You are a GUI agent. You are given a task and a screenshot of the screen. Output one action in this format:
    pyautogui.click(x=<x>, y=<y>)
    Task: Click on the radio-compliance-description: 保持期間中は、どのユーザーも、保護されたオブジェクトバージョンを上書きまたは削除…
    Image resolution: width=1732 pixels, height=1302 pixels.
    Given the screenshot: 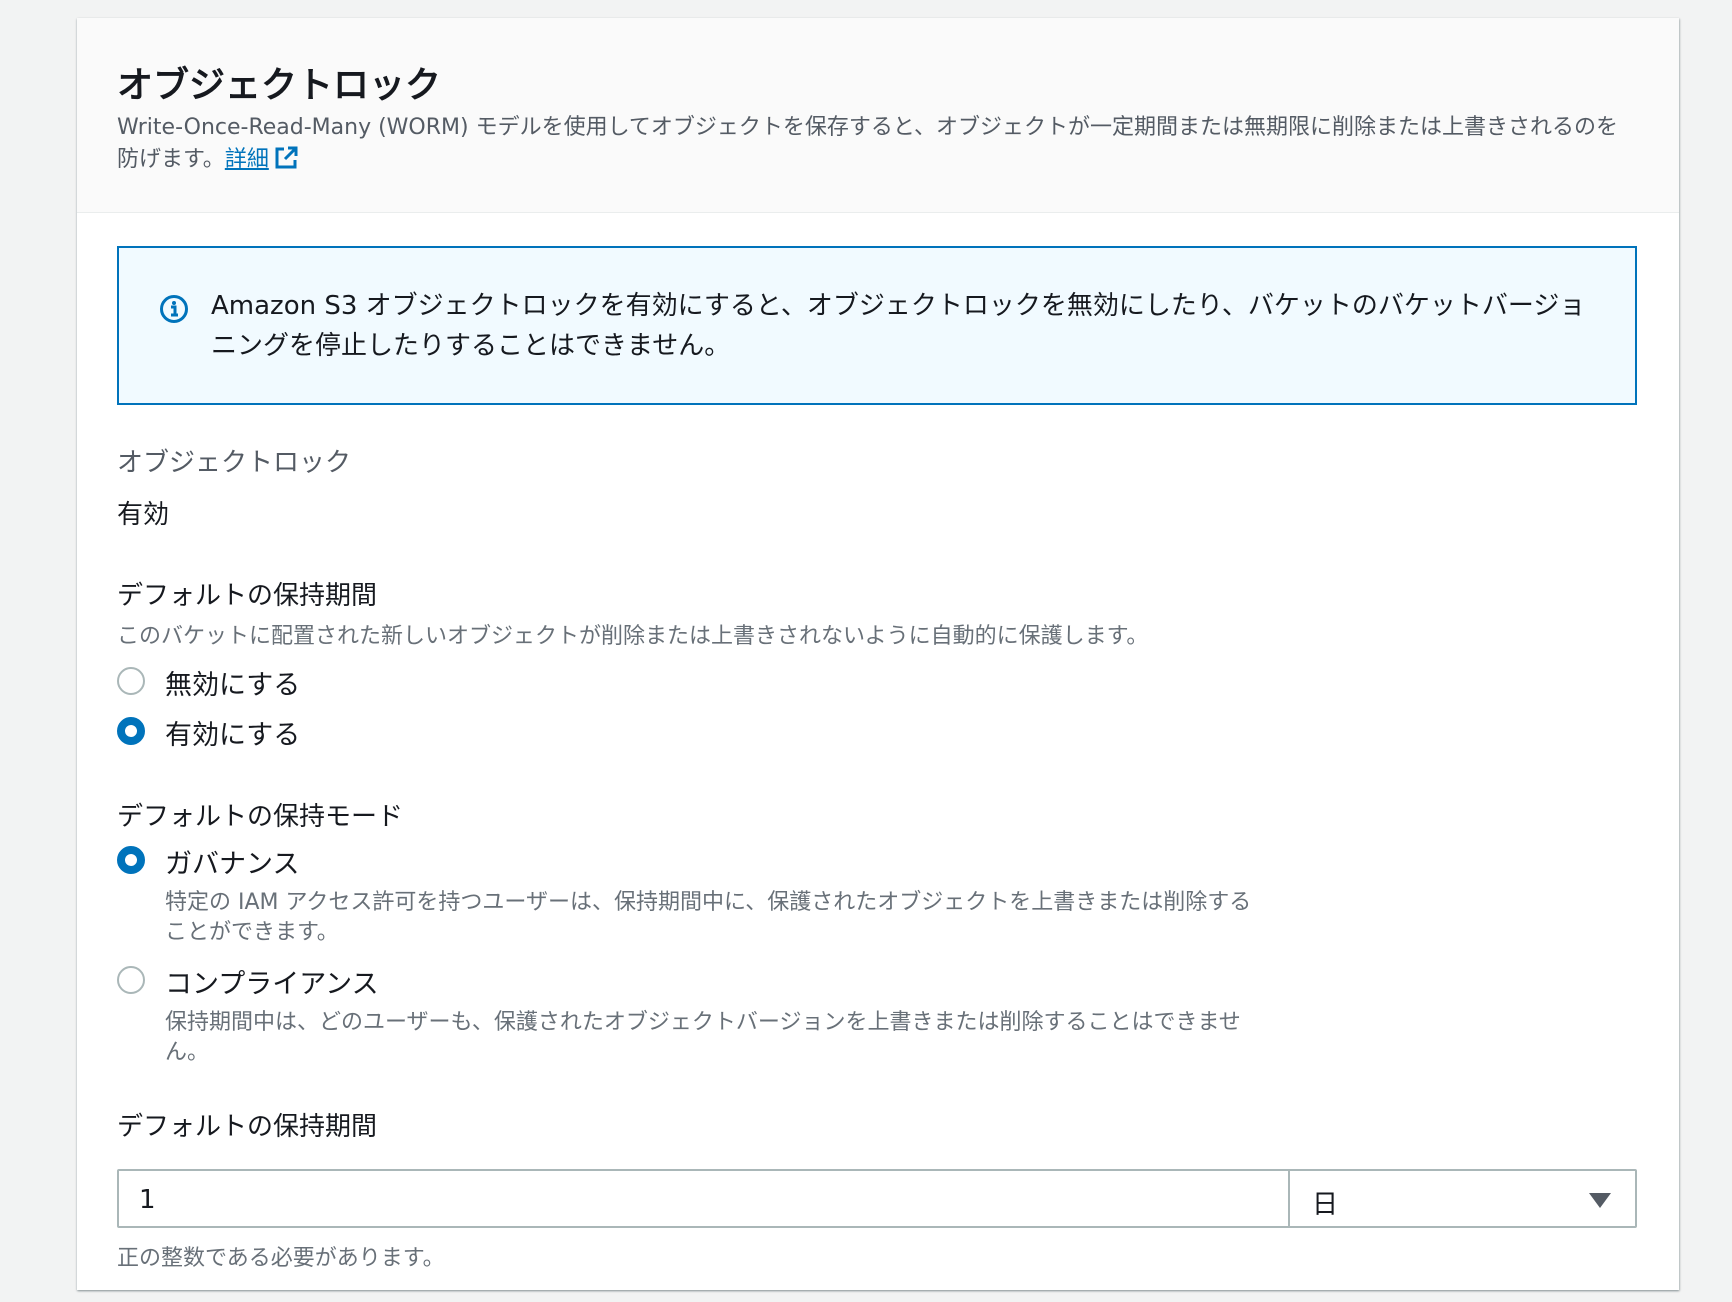 What is the action you would take?
    pyautogui.click(x=703, y=1037)
    